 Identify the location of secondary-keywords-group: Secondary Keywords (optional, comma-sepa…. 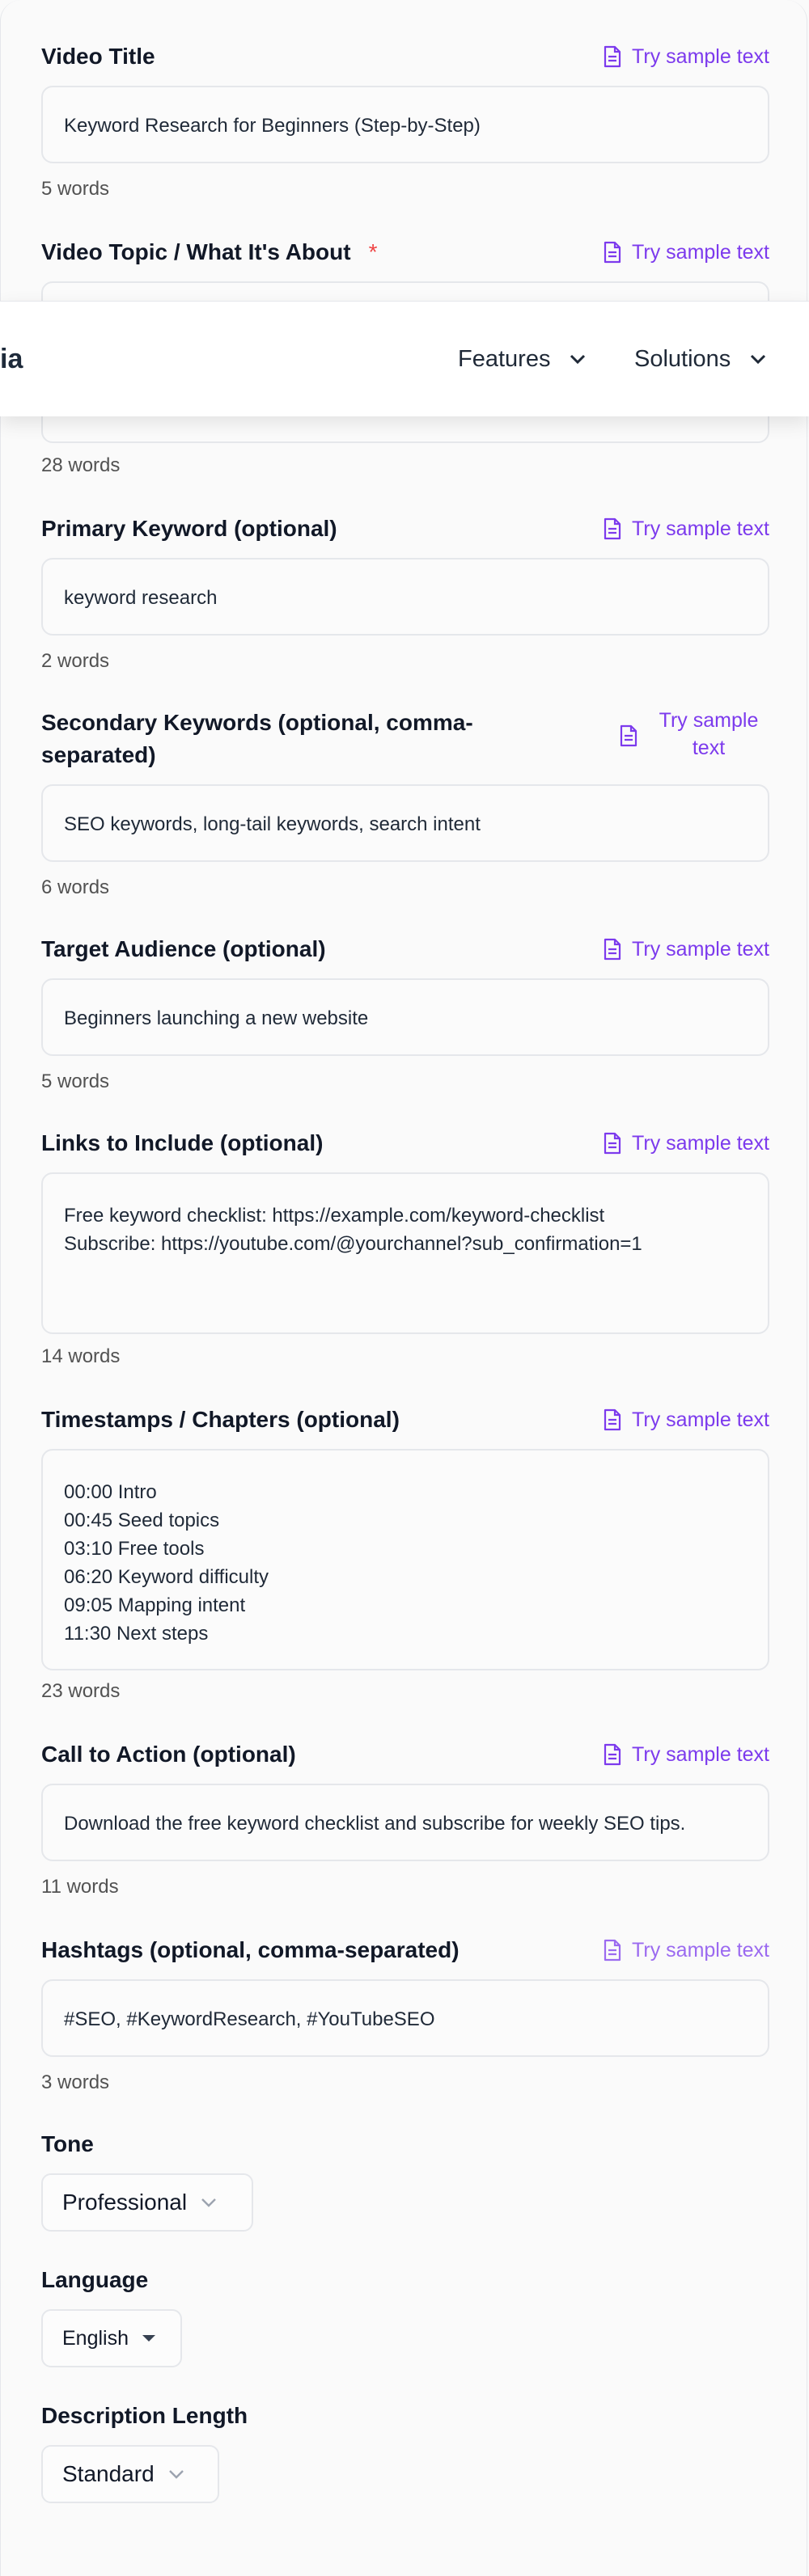
(405, 802).